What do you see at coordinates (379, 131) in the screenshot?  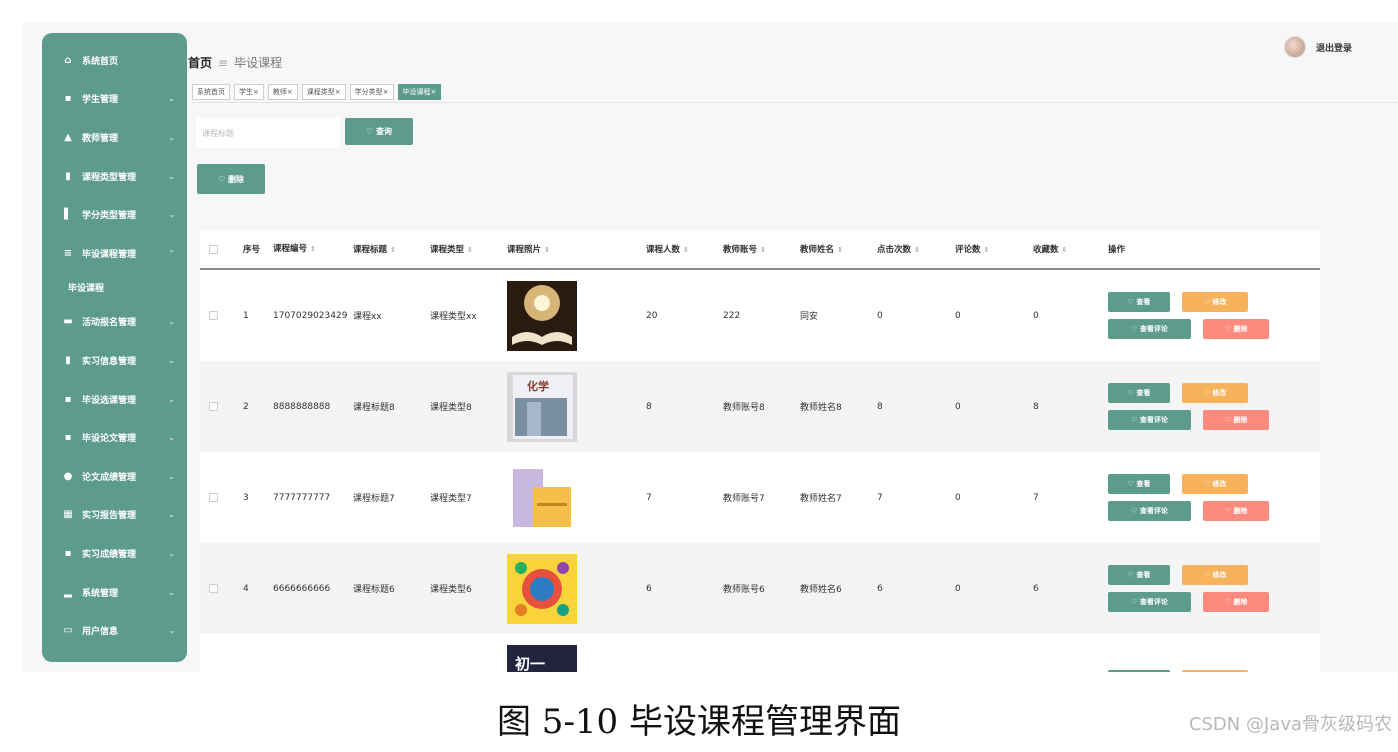 I see `search-button: ♡ 查询` at bounding box center [379, 131].